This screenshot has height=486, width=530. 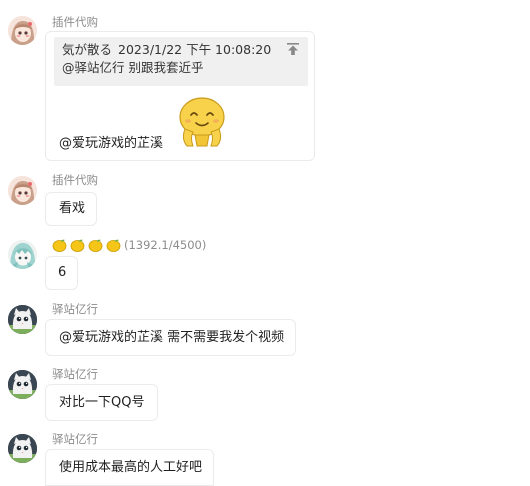 What do you see at coordinates (165, 245) in the screenshot?
I see `member-level-text: (1392.1/4500)` at bounding box center [165, 245].